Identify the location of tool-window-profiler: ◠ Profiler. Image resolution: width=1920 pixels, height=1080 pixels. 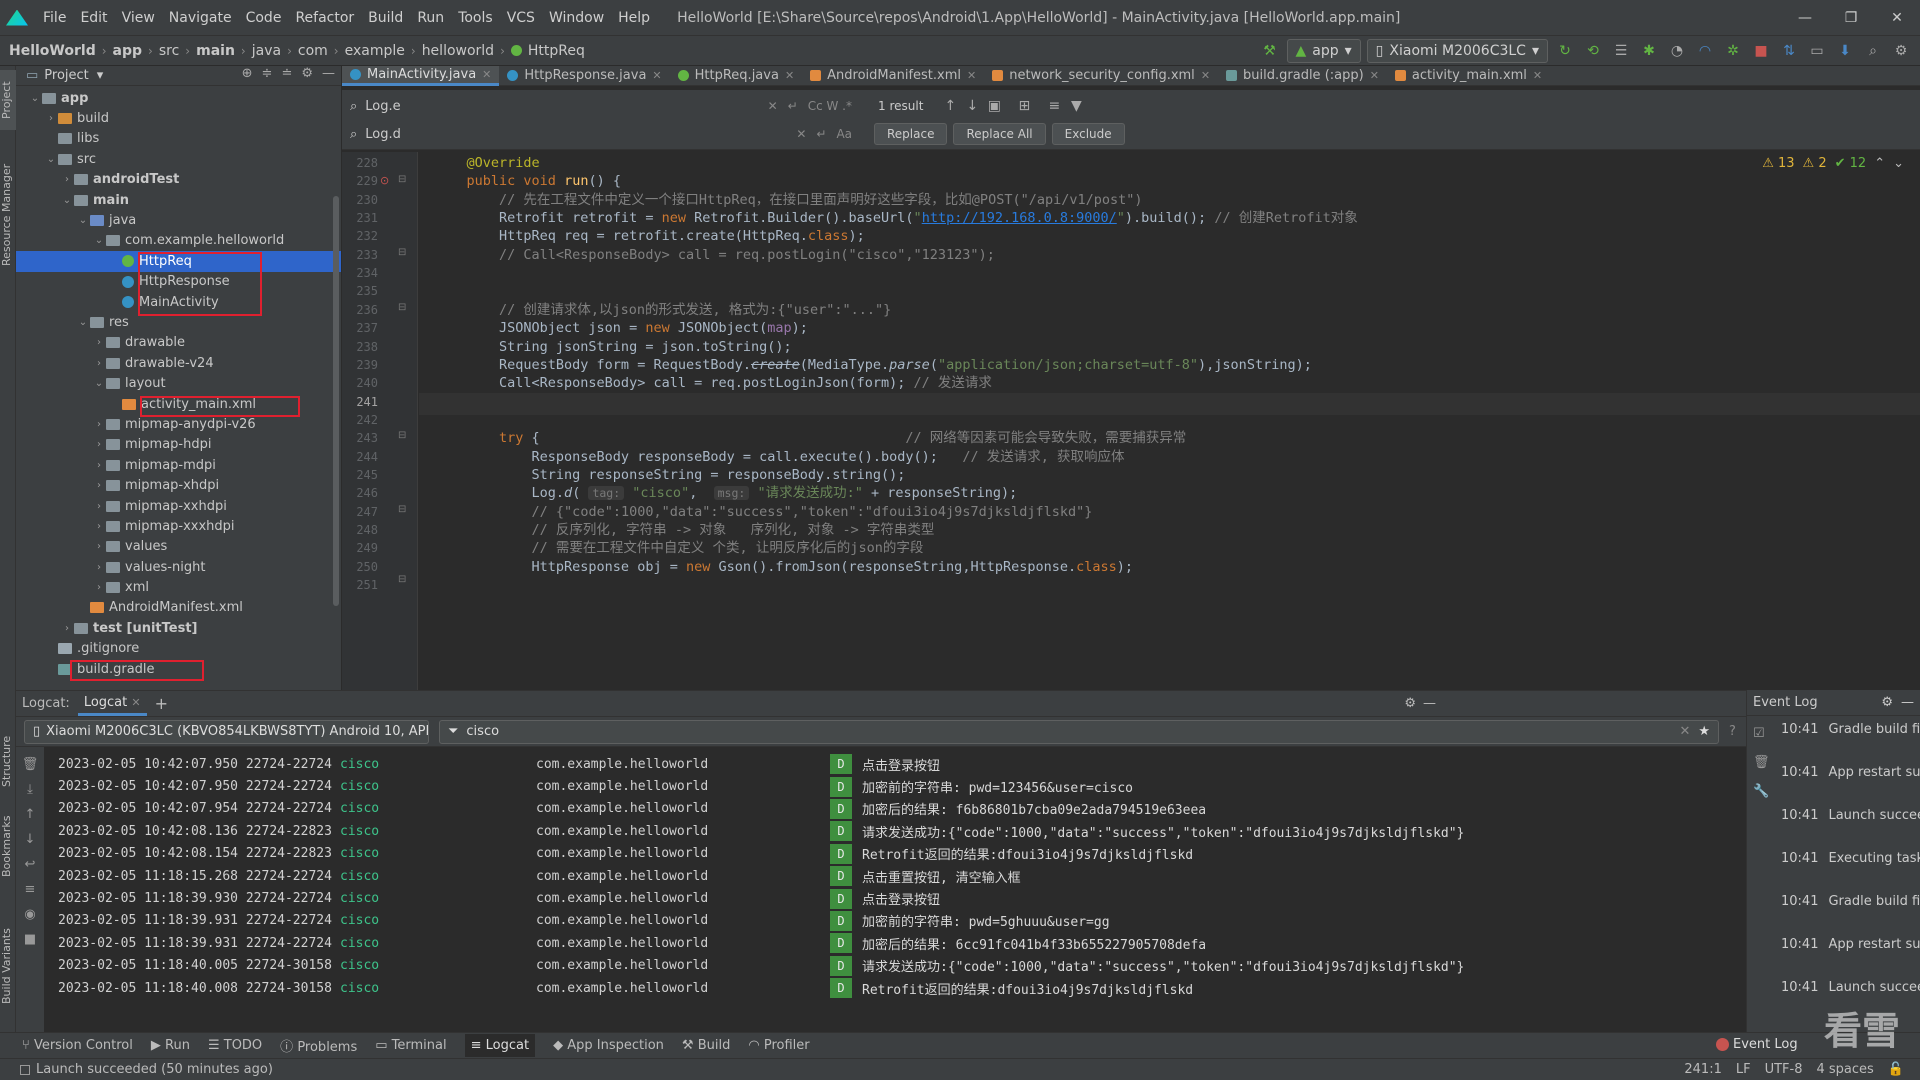
(778, 1045).